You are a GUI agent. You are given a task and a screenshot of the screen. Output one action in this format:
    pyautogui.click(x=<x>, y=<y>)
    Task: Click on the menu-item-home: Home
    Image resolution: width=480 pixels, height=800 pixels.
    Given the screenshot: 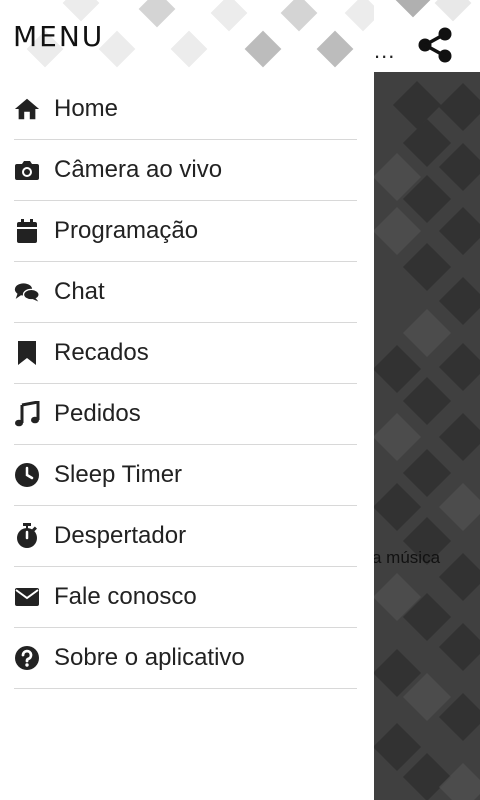 What is the action you would take?
    pyautogui.click(x=185, y=109)
    